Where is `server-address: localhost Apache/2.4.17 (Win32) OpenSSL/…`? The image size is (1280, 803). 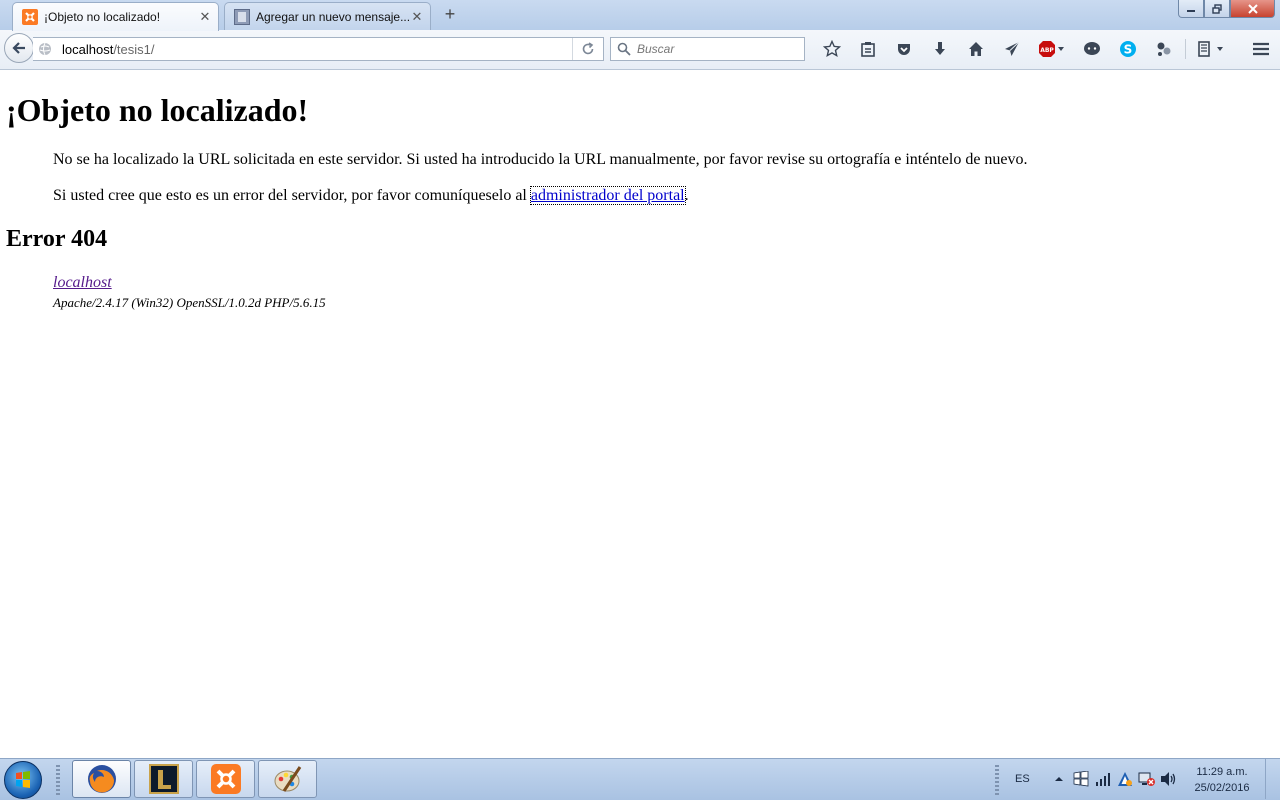 server-address: localhost Apache/2.4.17 (Win32) OpenSSL/… is located at coordinates (189, 292).